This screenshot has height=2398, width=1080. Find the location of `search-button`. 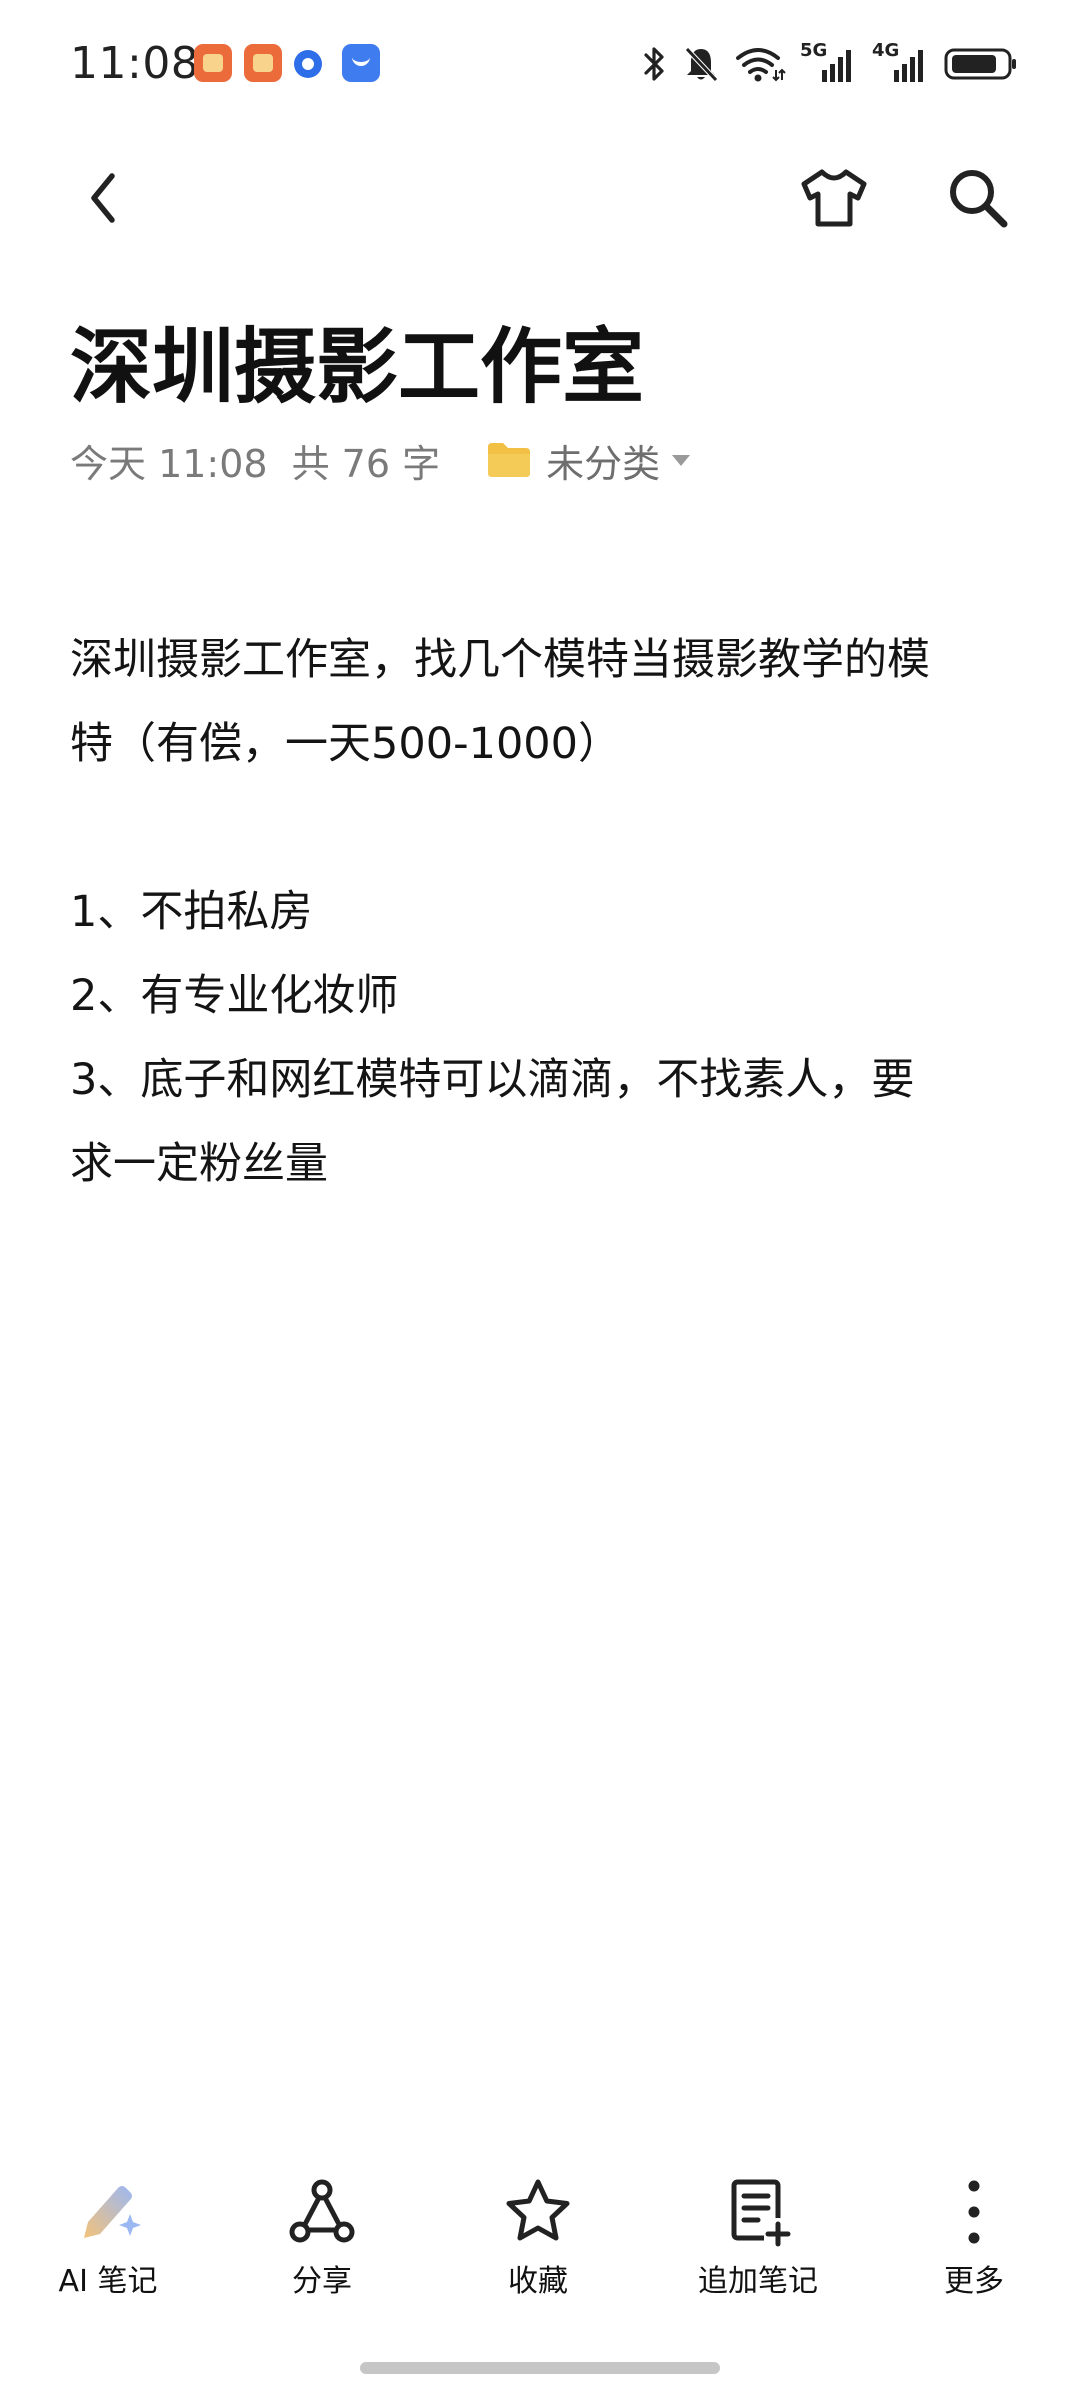

search-button is located at coordinates (978, 198).